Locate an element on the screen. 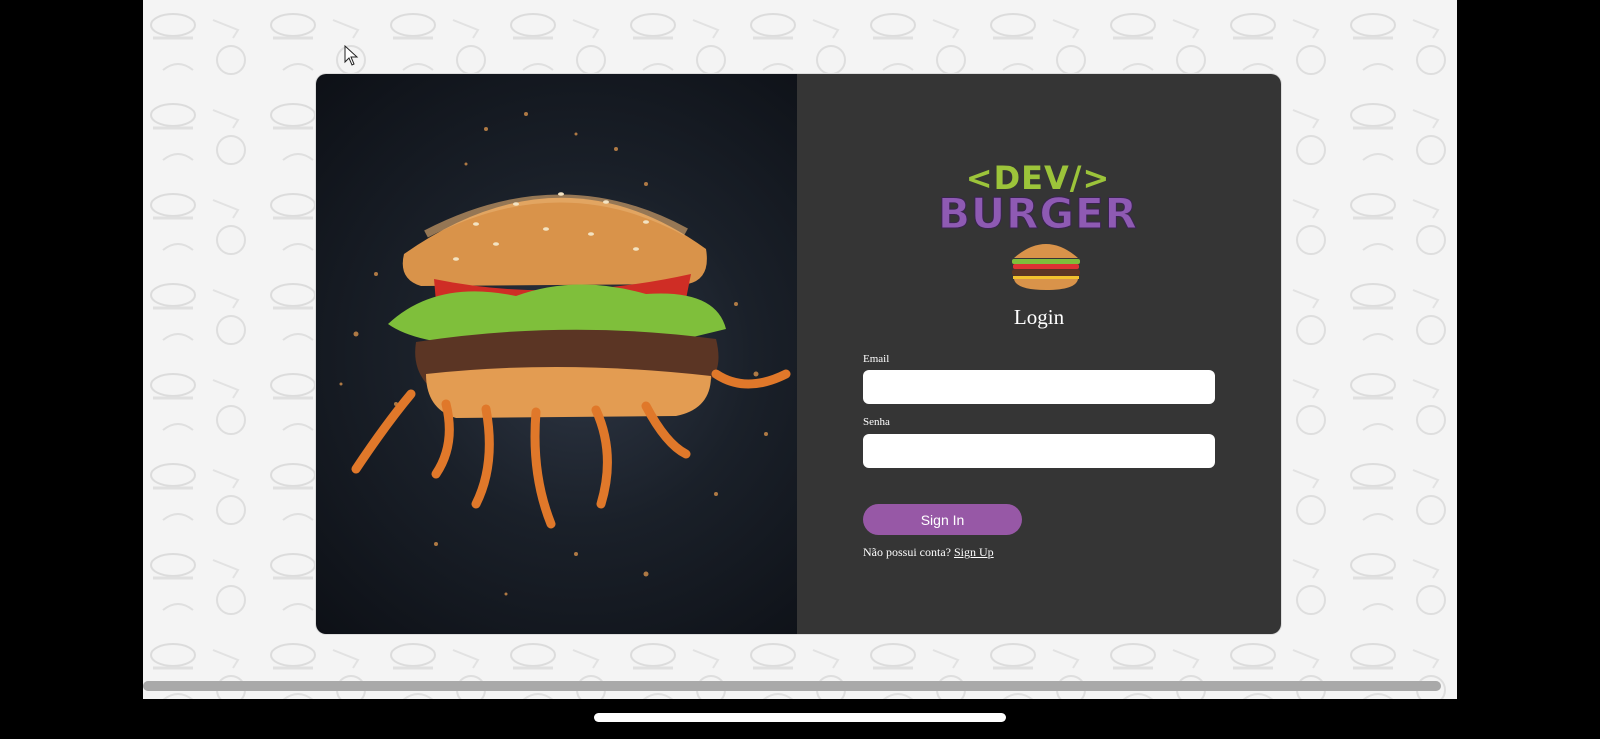 The image size is (1600, 739). signup-prompt-text: Não possui conta? is located at coordinates (907, 552).